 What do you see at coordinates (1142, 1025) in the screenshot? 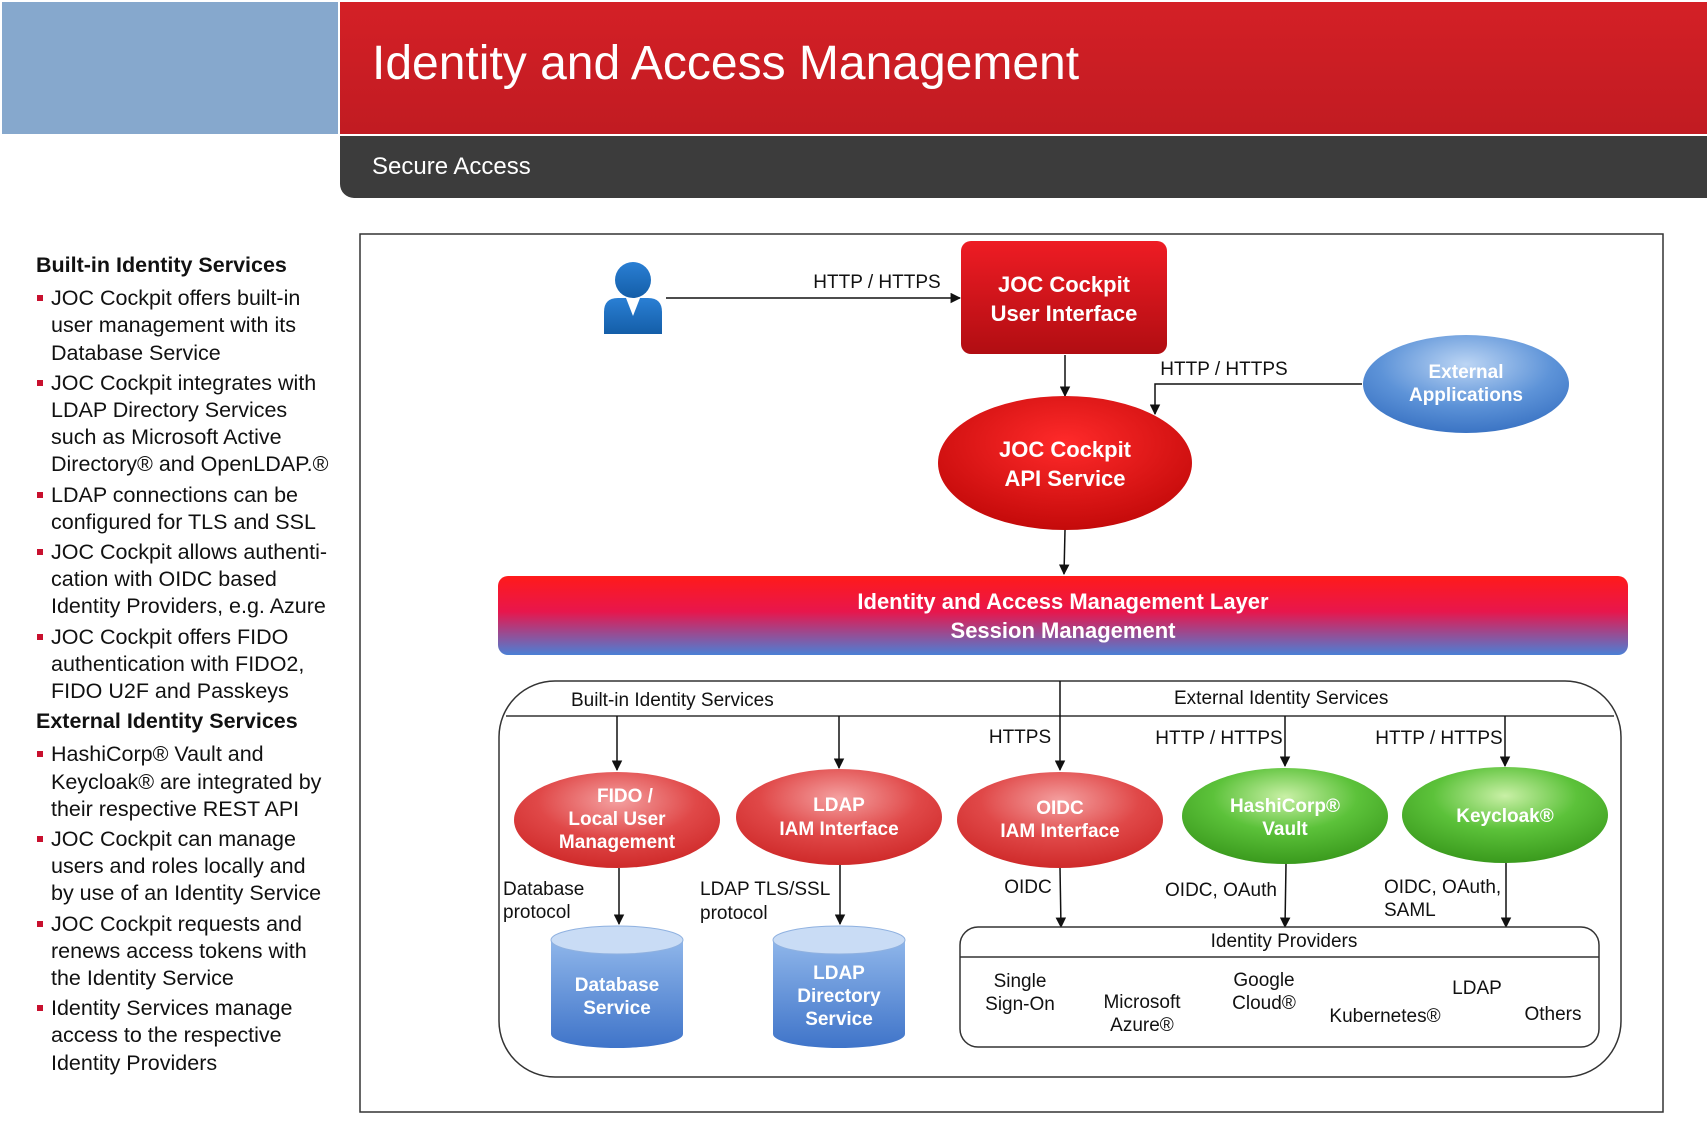
I see `idp-azure-2: Azure®` at bounding box center [1142, 1025].